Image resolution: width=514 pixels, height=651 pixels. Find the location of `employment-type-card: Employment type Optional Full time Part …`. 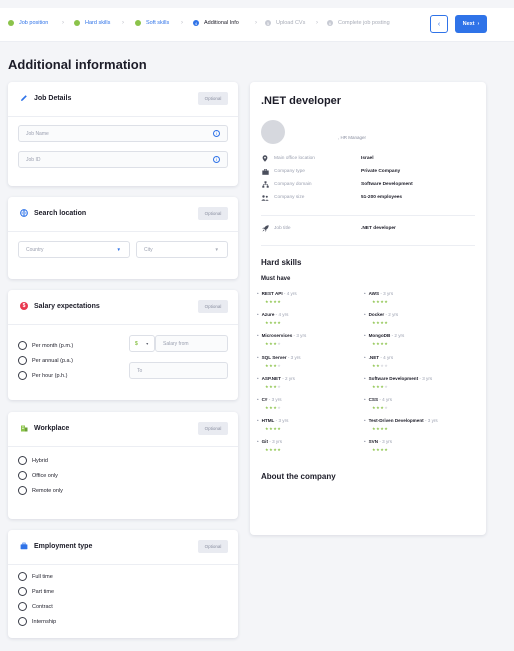

employment-type-card: Employment type Optional Full time Part … is located at coordinates (123, 584).